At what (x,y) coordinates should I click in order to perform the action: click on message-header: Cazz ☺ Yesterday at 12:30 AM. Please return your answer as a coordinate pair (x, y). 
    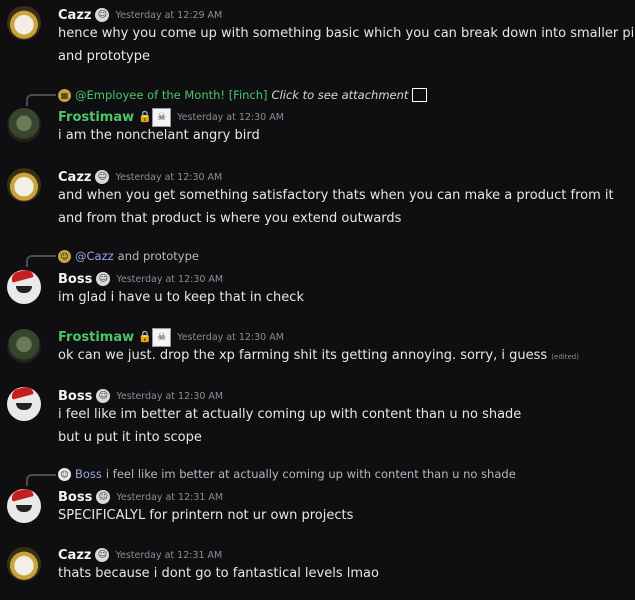
    Looking at the image, I should click on (140, 177).